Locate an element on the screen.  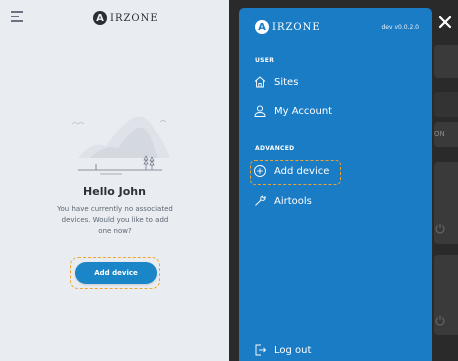
wrench-icon is located at coordinates (260, 200).